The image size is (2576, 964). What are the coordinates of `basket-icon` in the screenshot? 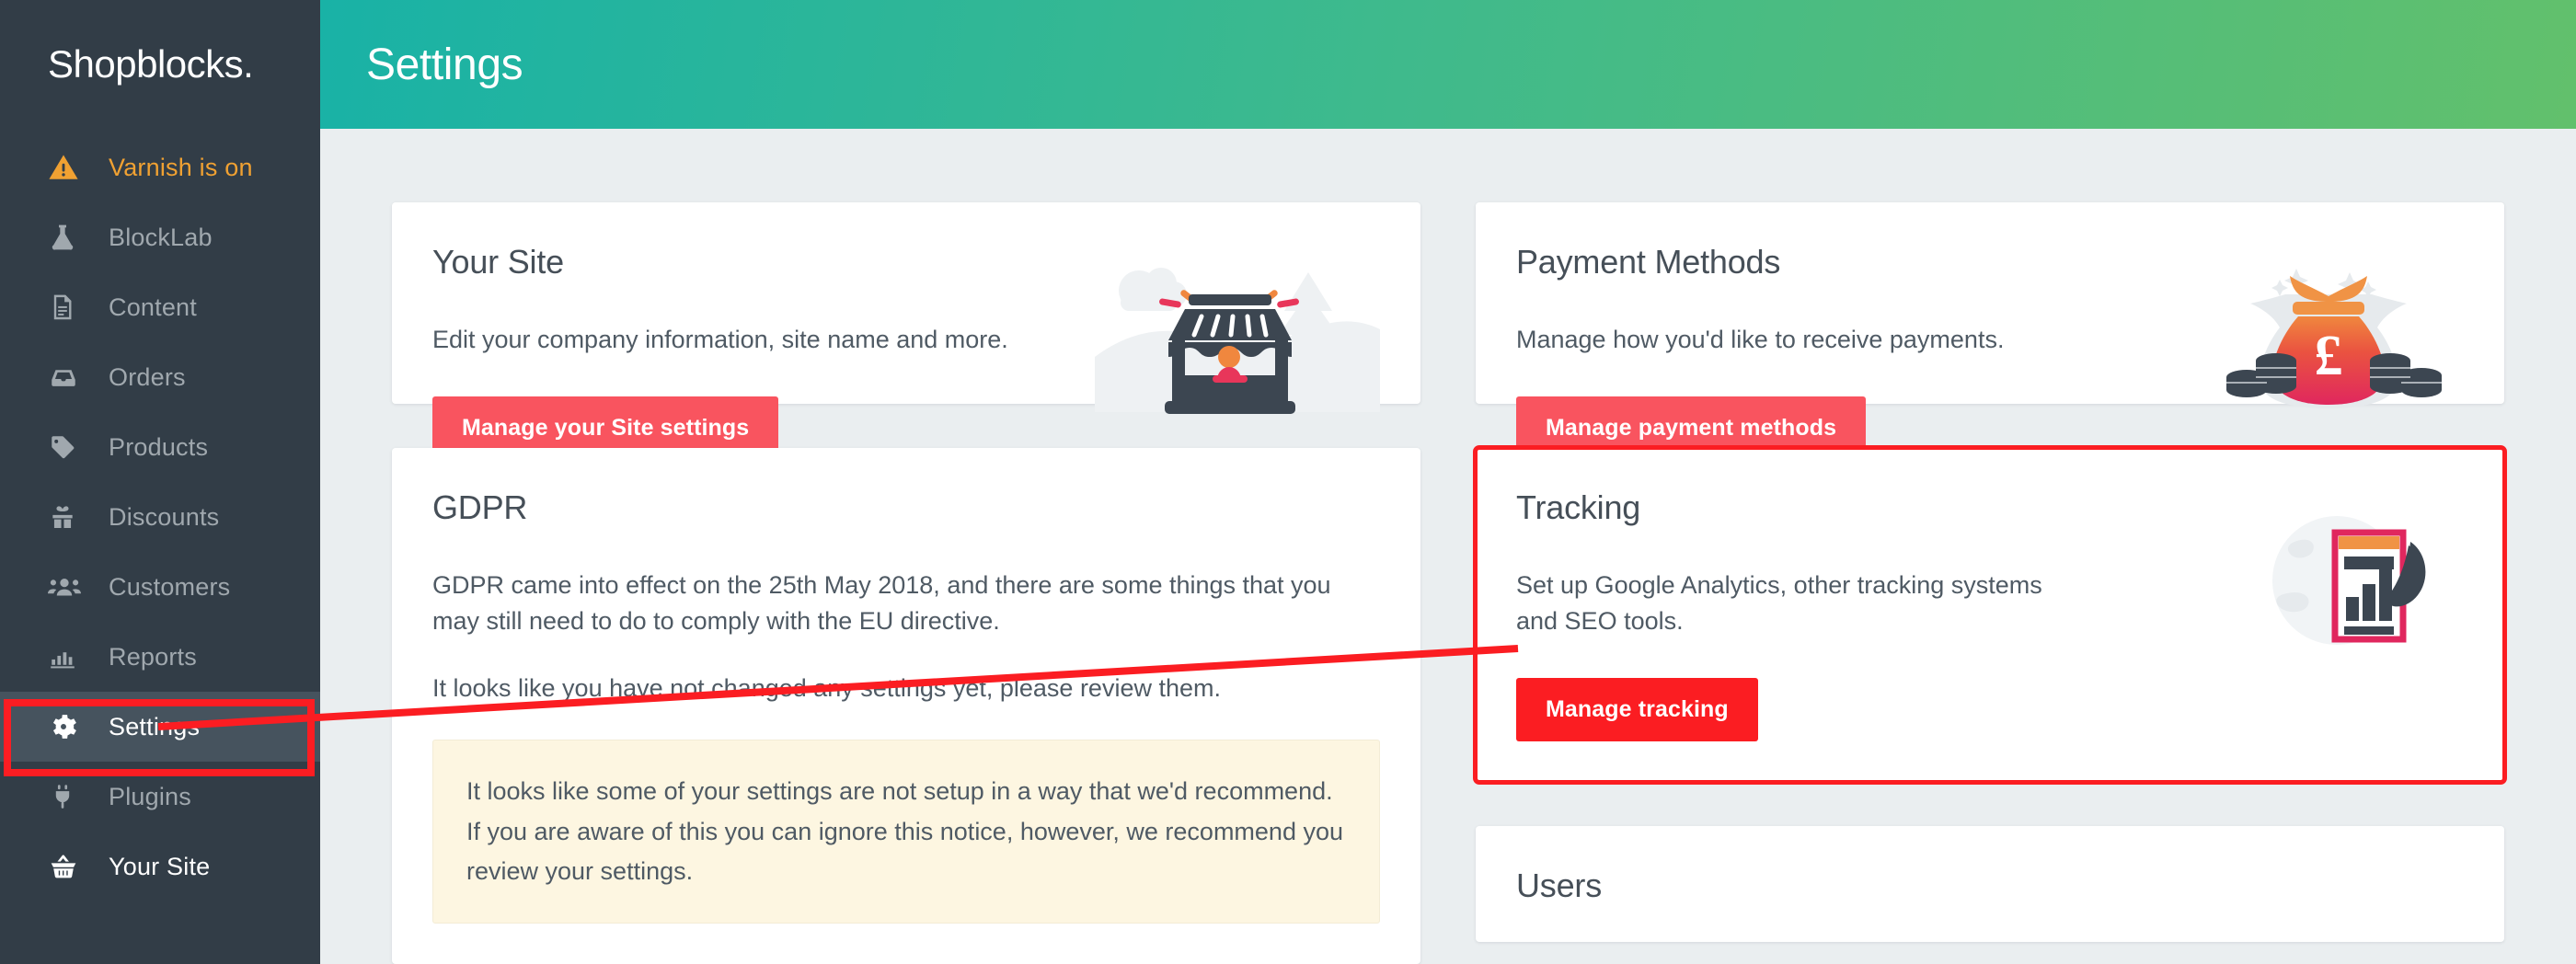 It's located at (66, 866).